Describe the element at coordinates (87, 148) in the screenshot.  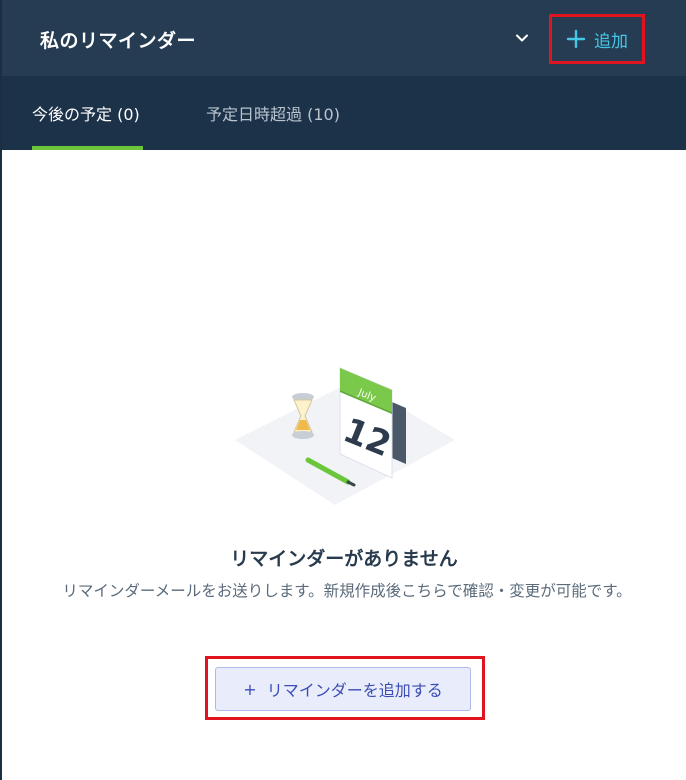
I see `active-tab-indicator` at that location.